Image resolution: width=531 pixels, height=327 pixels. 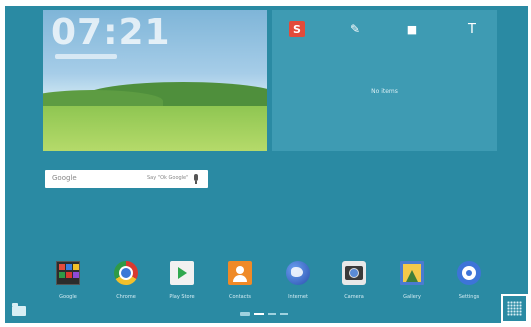 I want to click on app-label: Internet, so click(x=298, y=297).